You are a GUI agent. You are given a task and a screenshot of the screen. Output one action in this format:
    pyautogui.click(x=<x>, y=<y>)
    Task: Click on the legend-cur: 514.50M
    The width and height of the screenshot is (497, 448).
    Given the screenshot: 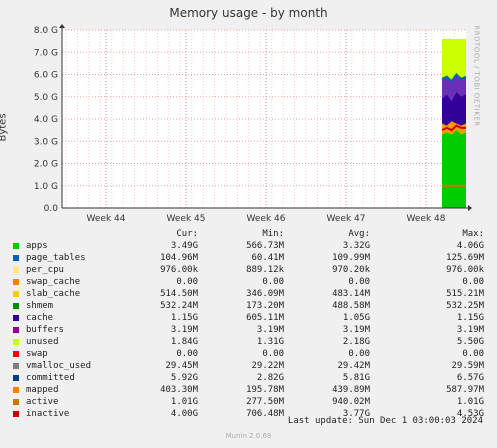 What is the action you would take?
    pyautogui.click(x=179, y=294)
    